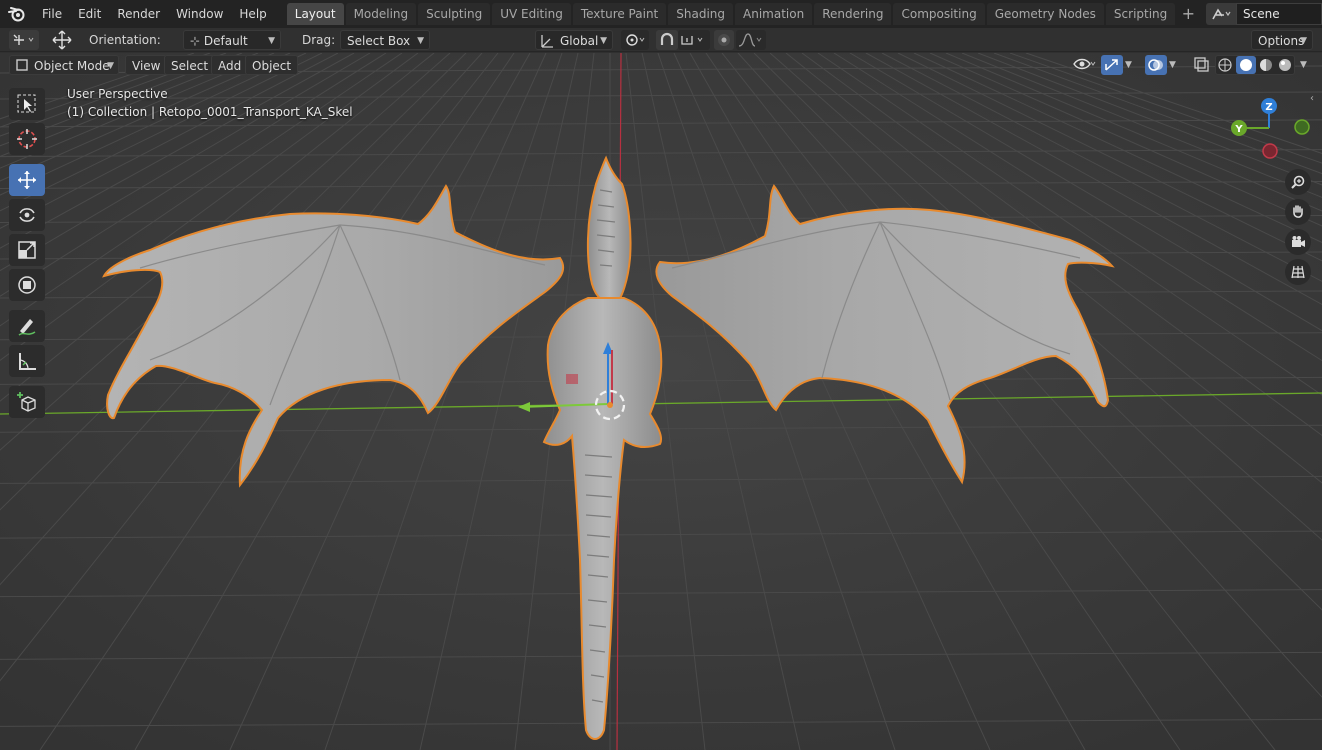 The width and height of the screenshot is (1322, 750). I want to click on xray-icon, so click(1201, 64).